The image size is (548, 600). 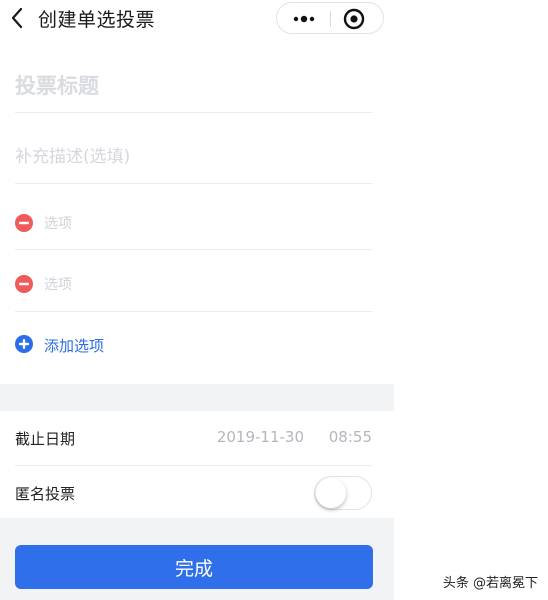 I want to click on record-circle-icon, so click(x=354, y=19).